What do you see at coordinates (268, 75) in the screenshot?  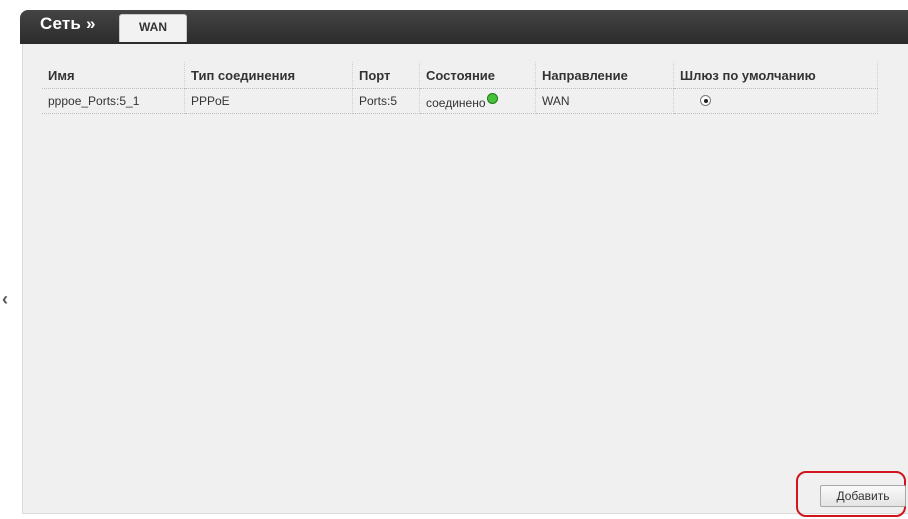 I see `column-header-connection-type: Тип соединения` at bounding box center [268, 75].